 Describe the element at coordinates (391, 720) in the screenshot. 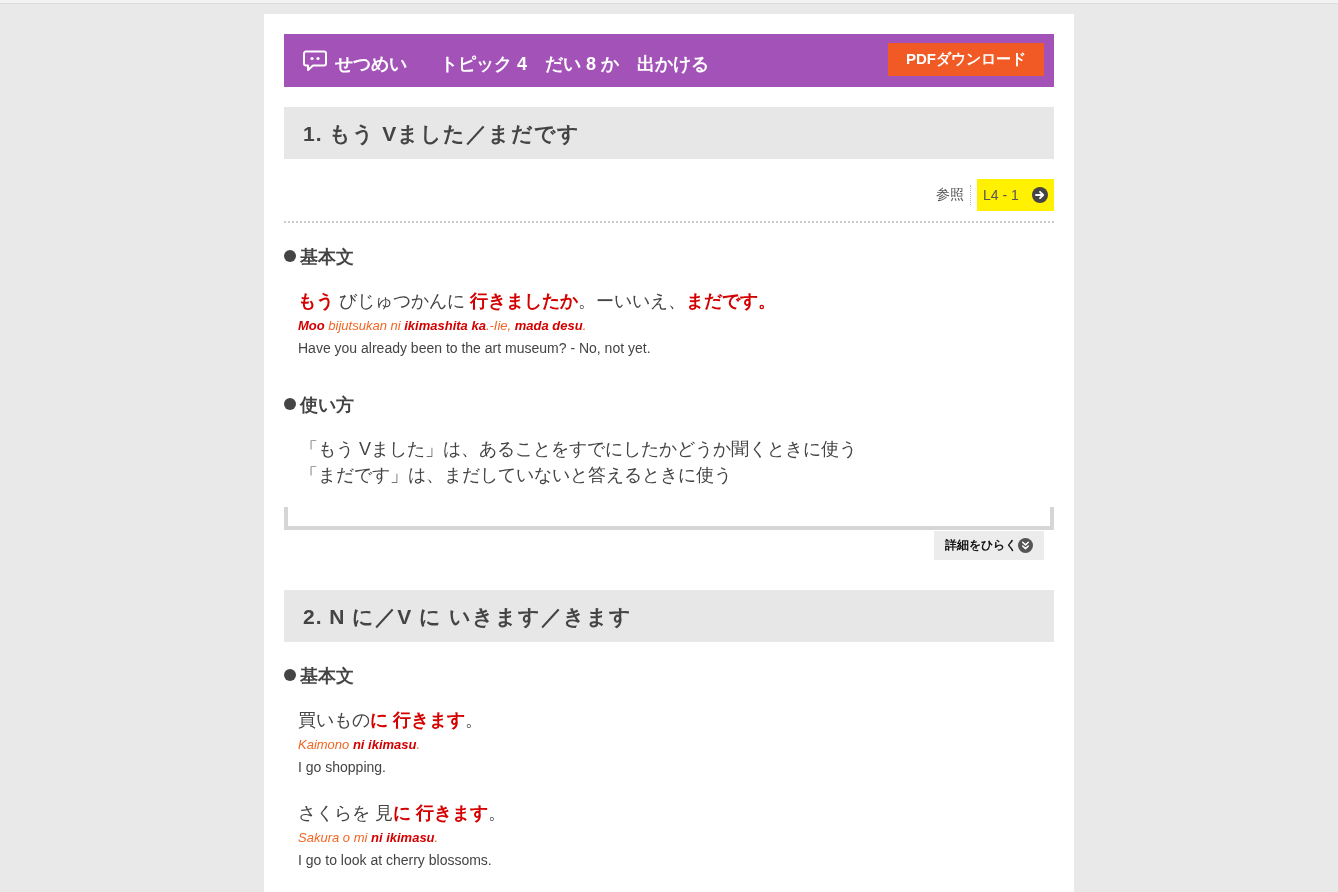

I see `japanese-sentence: 買いものに 行きます。` at that location.